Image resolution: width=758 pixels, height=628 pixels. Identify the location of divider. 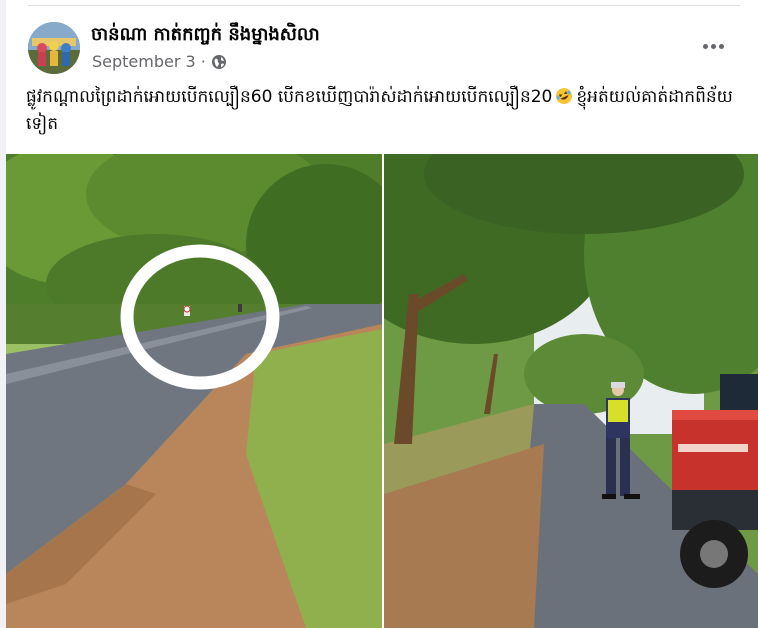
(384, 5).